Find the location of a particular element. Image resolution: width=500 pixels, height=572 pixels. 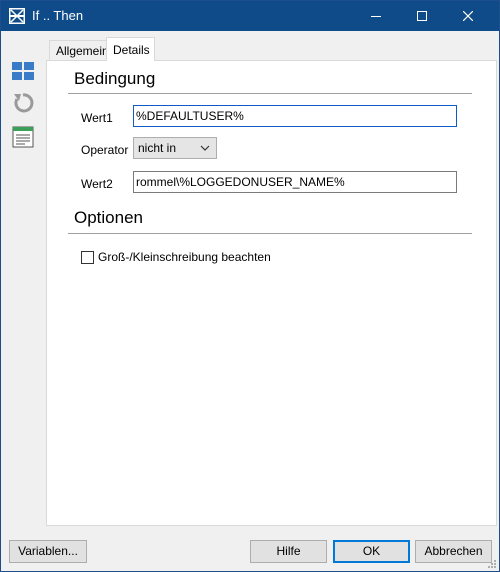

chevron-down-icon is located at coordinates (205, 148).